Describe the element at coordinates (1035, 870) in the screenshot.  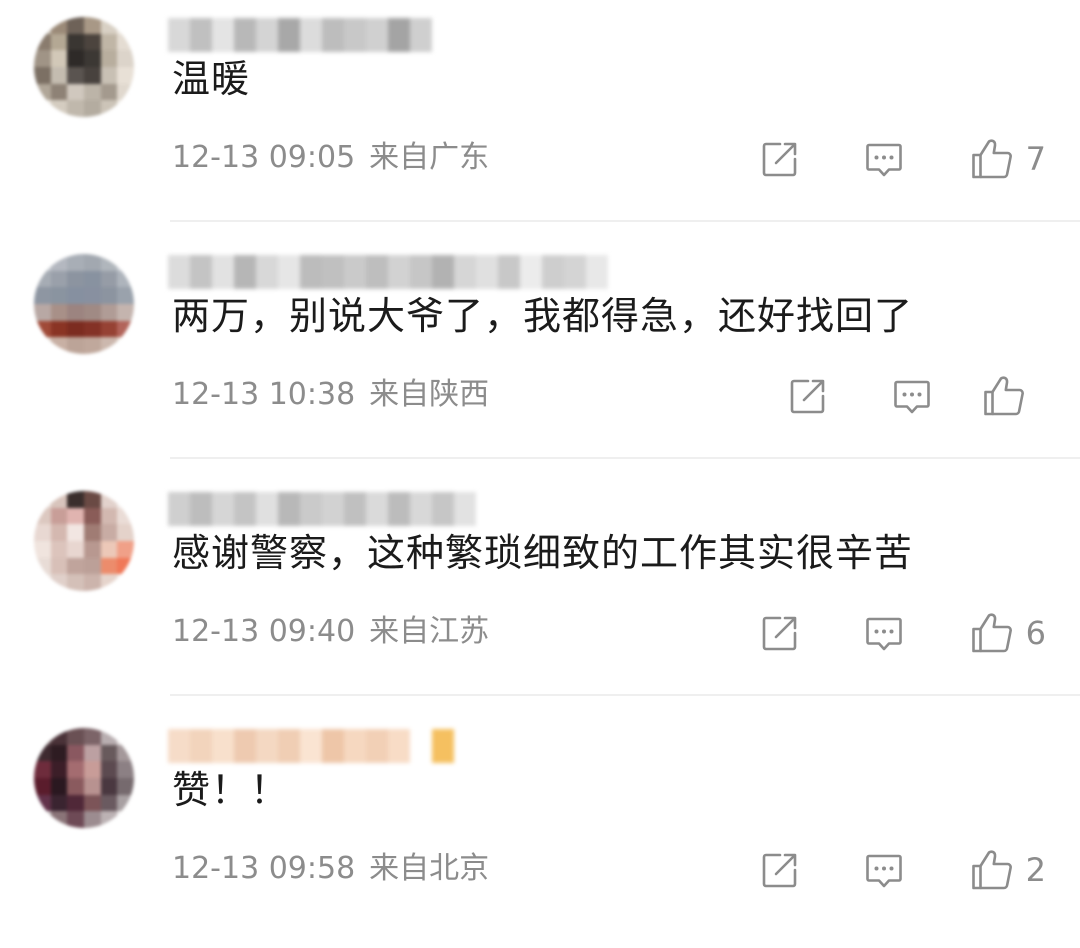
I see `like-count: 2` at that location.